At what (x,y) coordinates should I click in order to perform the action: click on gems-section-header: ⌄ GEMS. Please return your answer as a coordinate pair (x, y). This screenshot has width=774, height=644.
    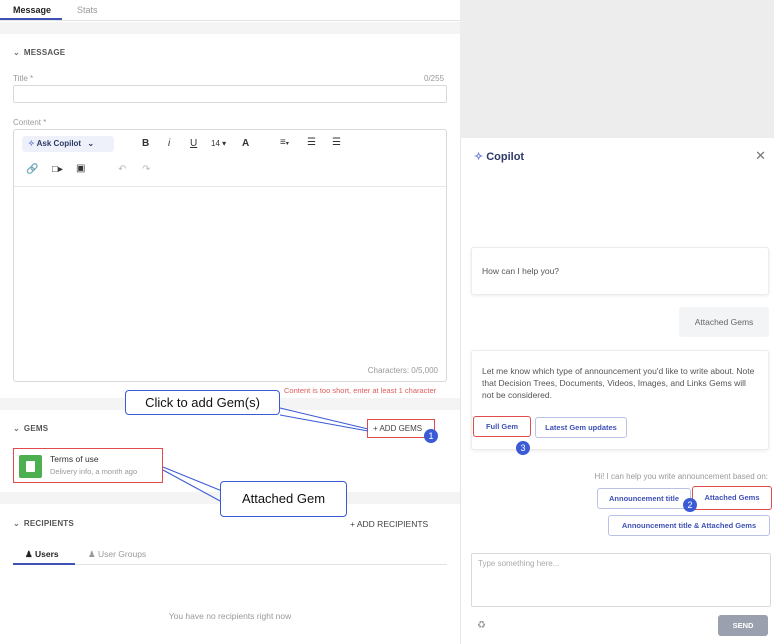
    Looking at the image, I should click on (30, 428).